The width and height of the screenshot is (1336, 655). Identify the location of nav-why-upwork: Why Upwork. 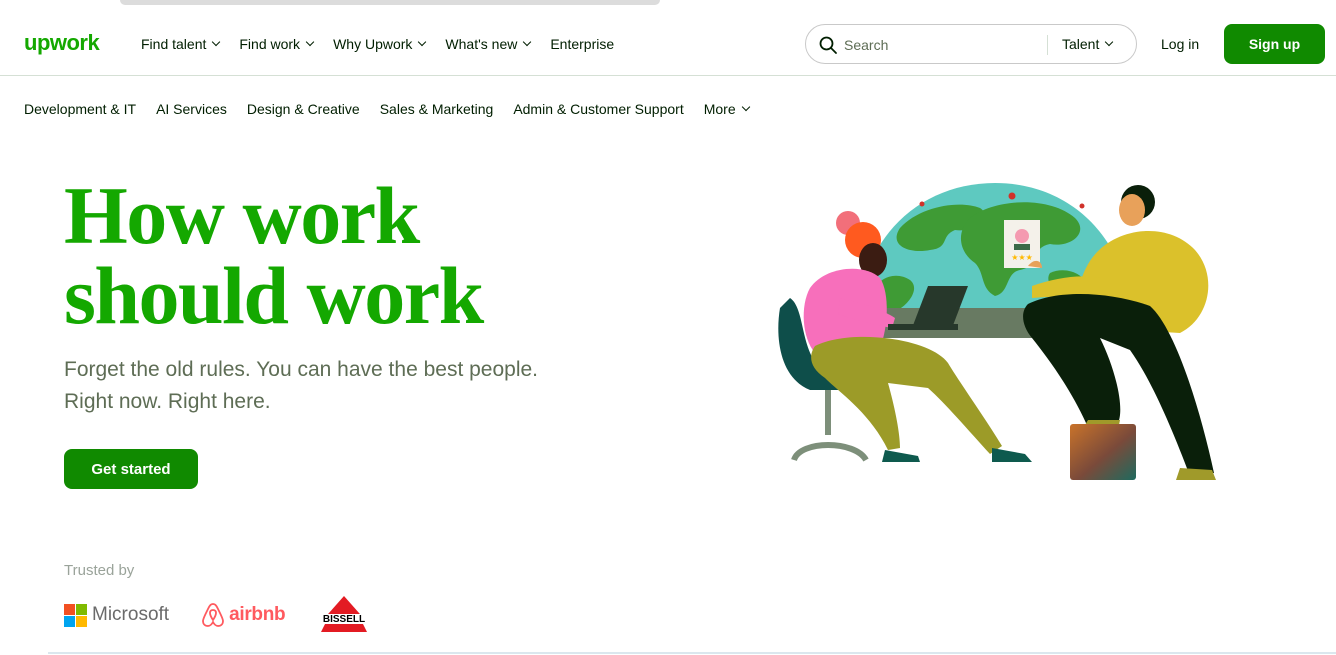
(380, 44).